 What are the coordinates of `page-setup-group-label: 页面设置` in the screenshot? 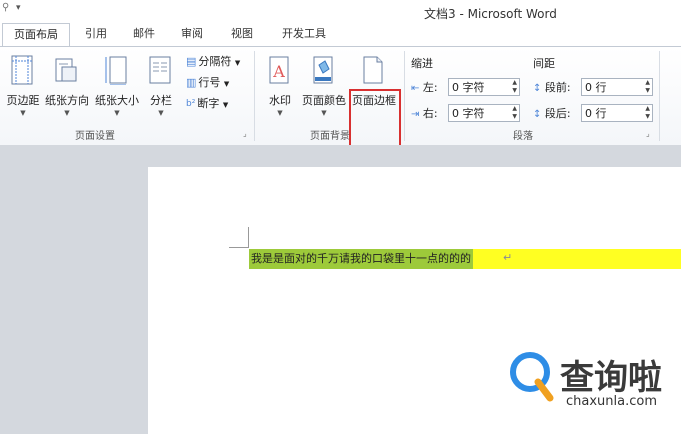 It's located at (95, 136).